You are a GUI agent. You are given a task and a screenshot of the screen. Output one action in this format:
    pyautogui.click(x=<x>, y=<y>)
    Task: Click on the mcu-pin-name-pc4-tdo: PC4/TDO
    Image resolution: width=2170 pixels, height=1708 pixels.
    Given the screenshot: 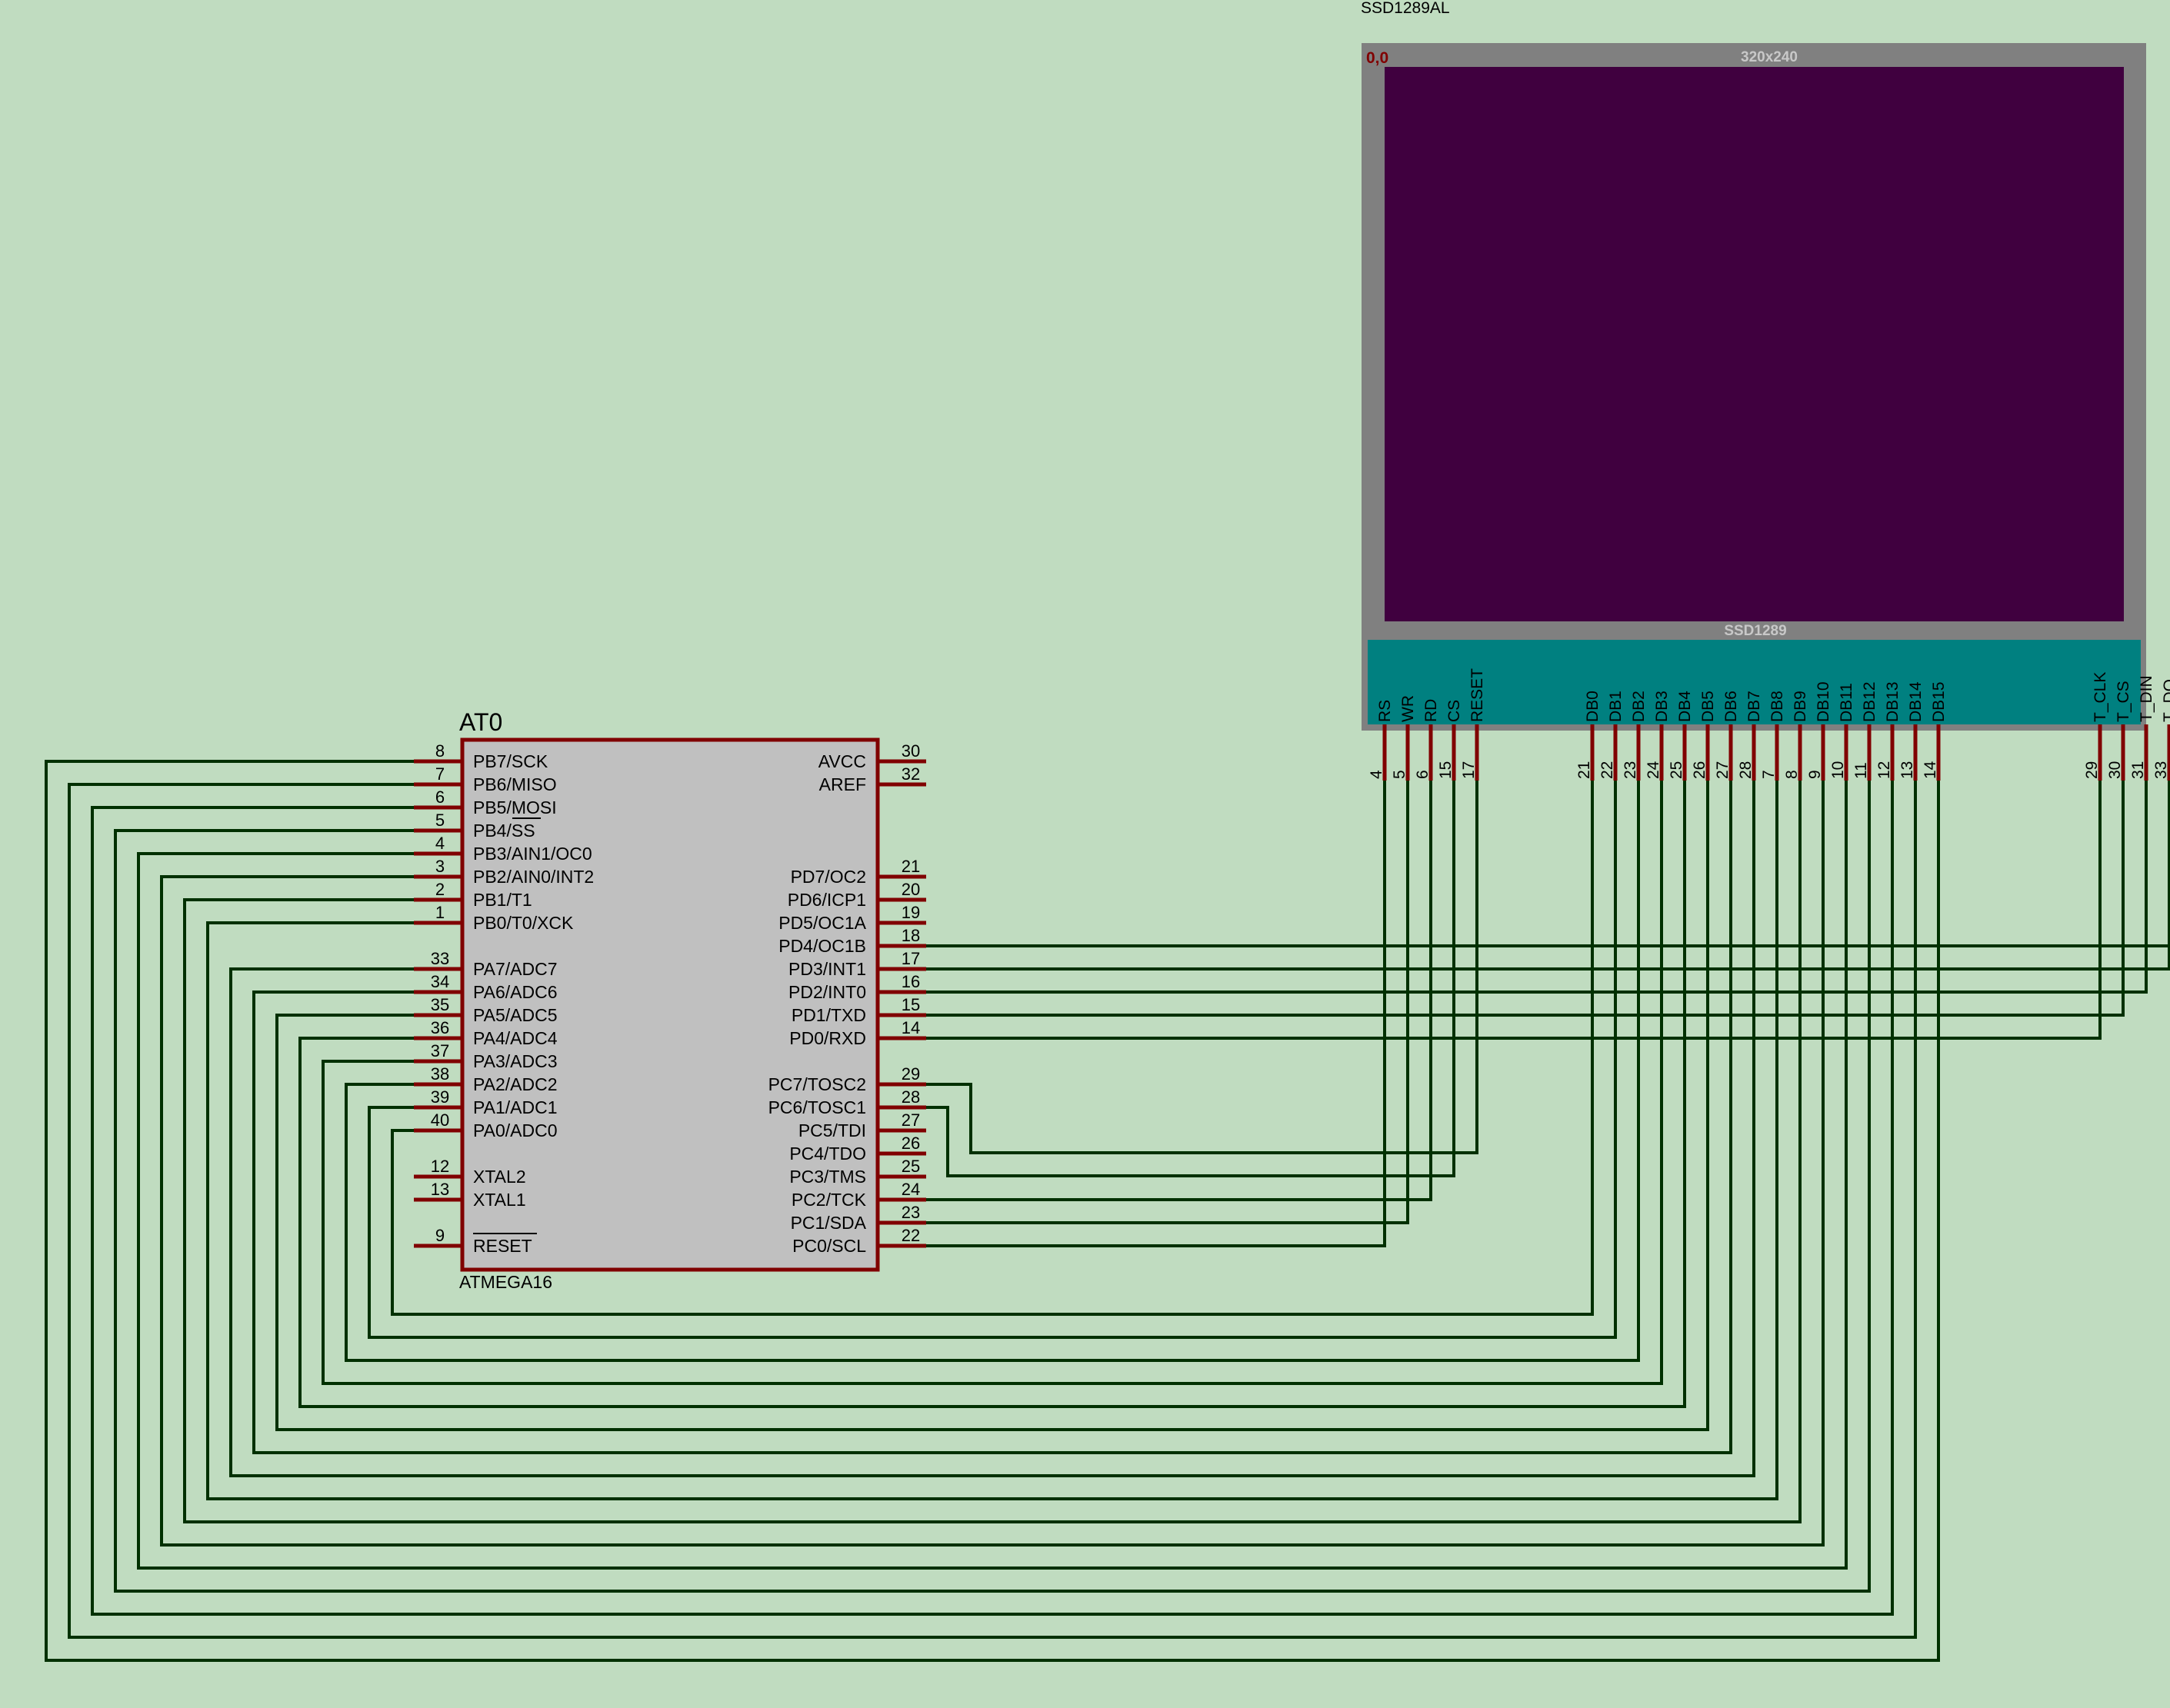 What is the action you would take?
    pyautogui.click(x=827, y=1154)
    